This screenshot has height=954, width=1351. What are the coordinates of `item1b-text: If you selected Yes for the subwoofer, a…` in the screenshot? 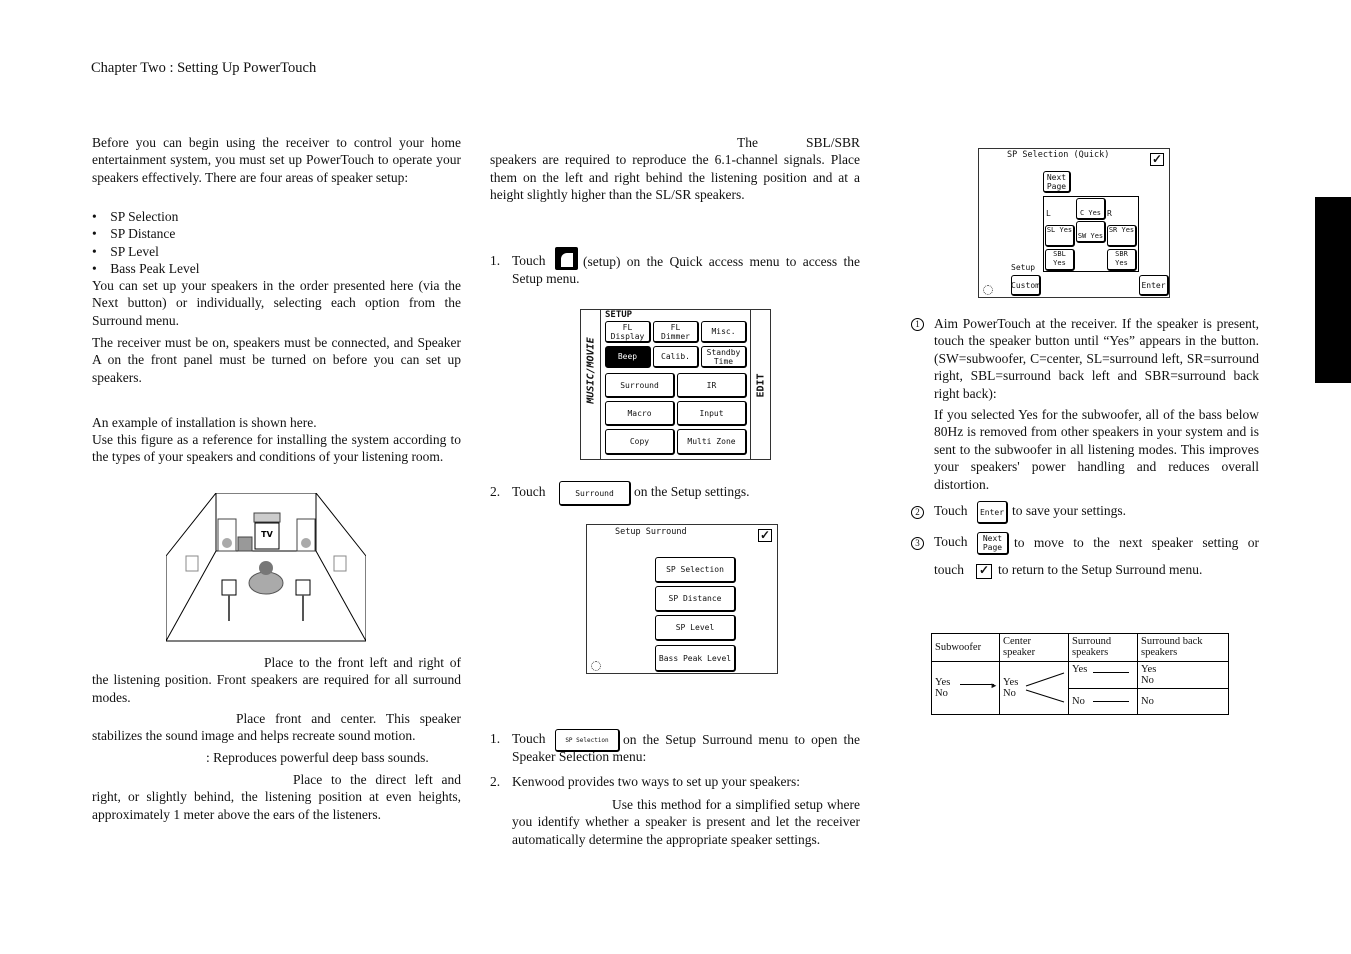 It's located at (1096, 449).